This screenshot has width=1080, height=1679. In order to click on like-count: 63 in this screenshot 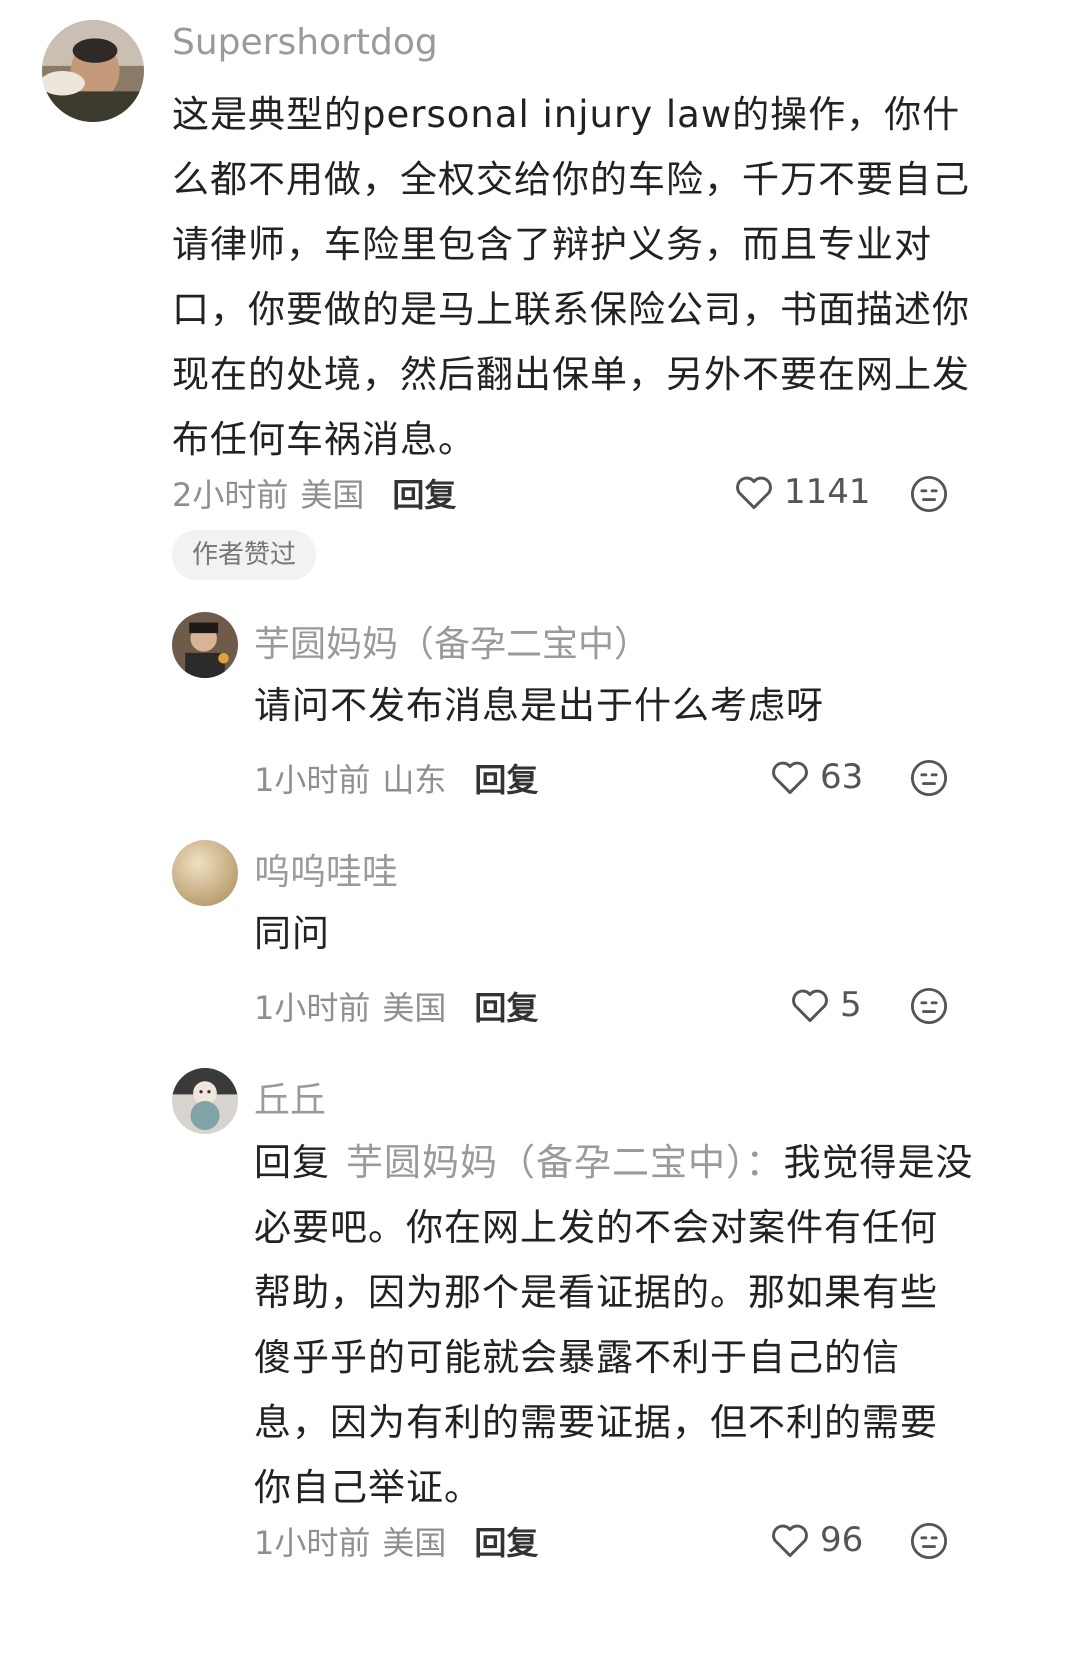, I will do `click(842, 777)`.